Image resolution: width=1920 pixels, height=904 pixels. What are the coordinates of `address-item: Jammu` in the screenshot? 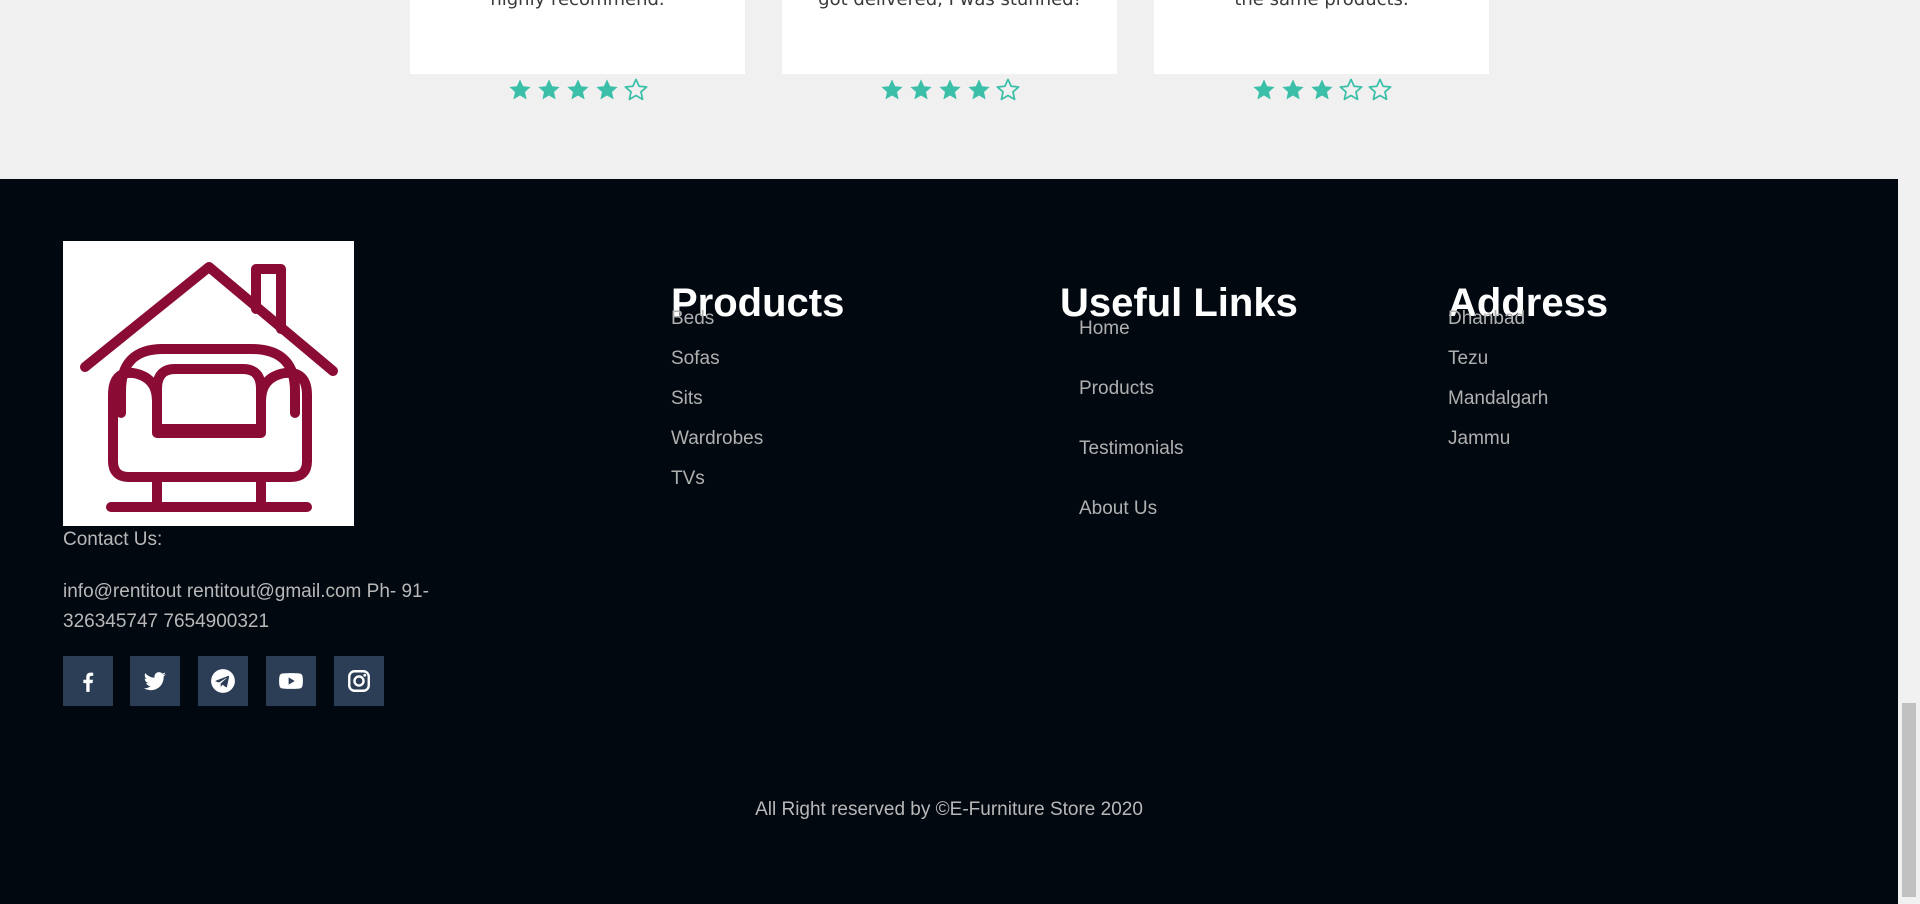 It's located at (1479, 438).